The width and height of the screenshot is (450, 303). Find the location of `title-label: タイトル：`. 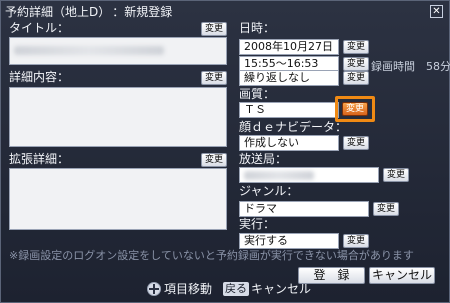

title-label: タイトル： is located at coordinates (39, 28).